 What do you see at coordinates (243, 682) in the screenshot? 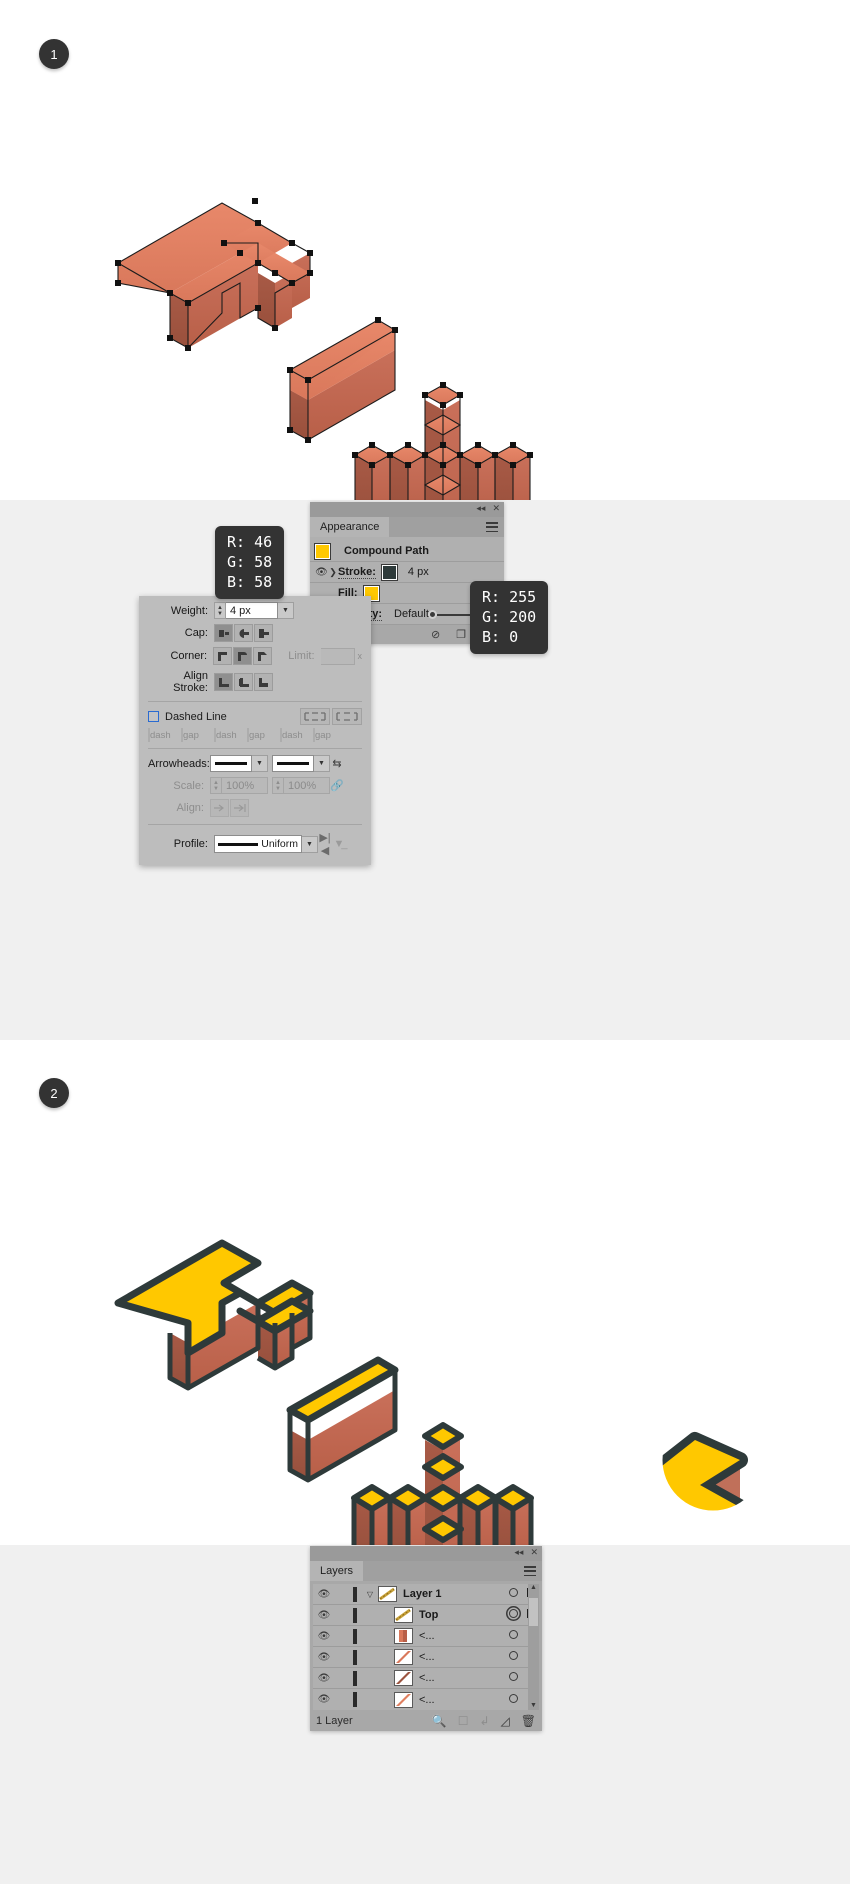
I see `align-inside-button` at bounding box center [243, 682].